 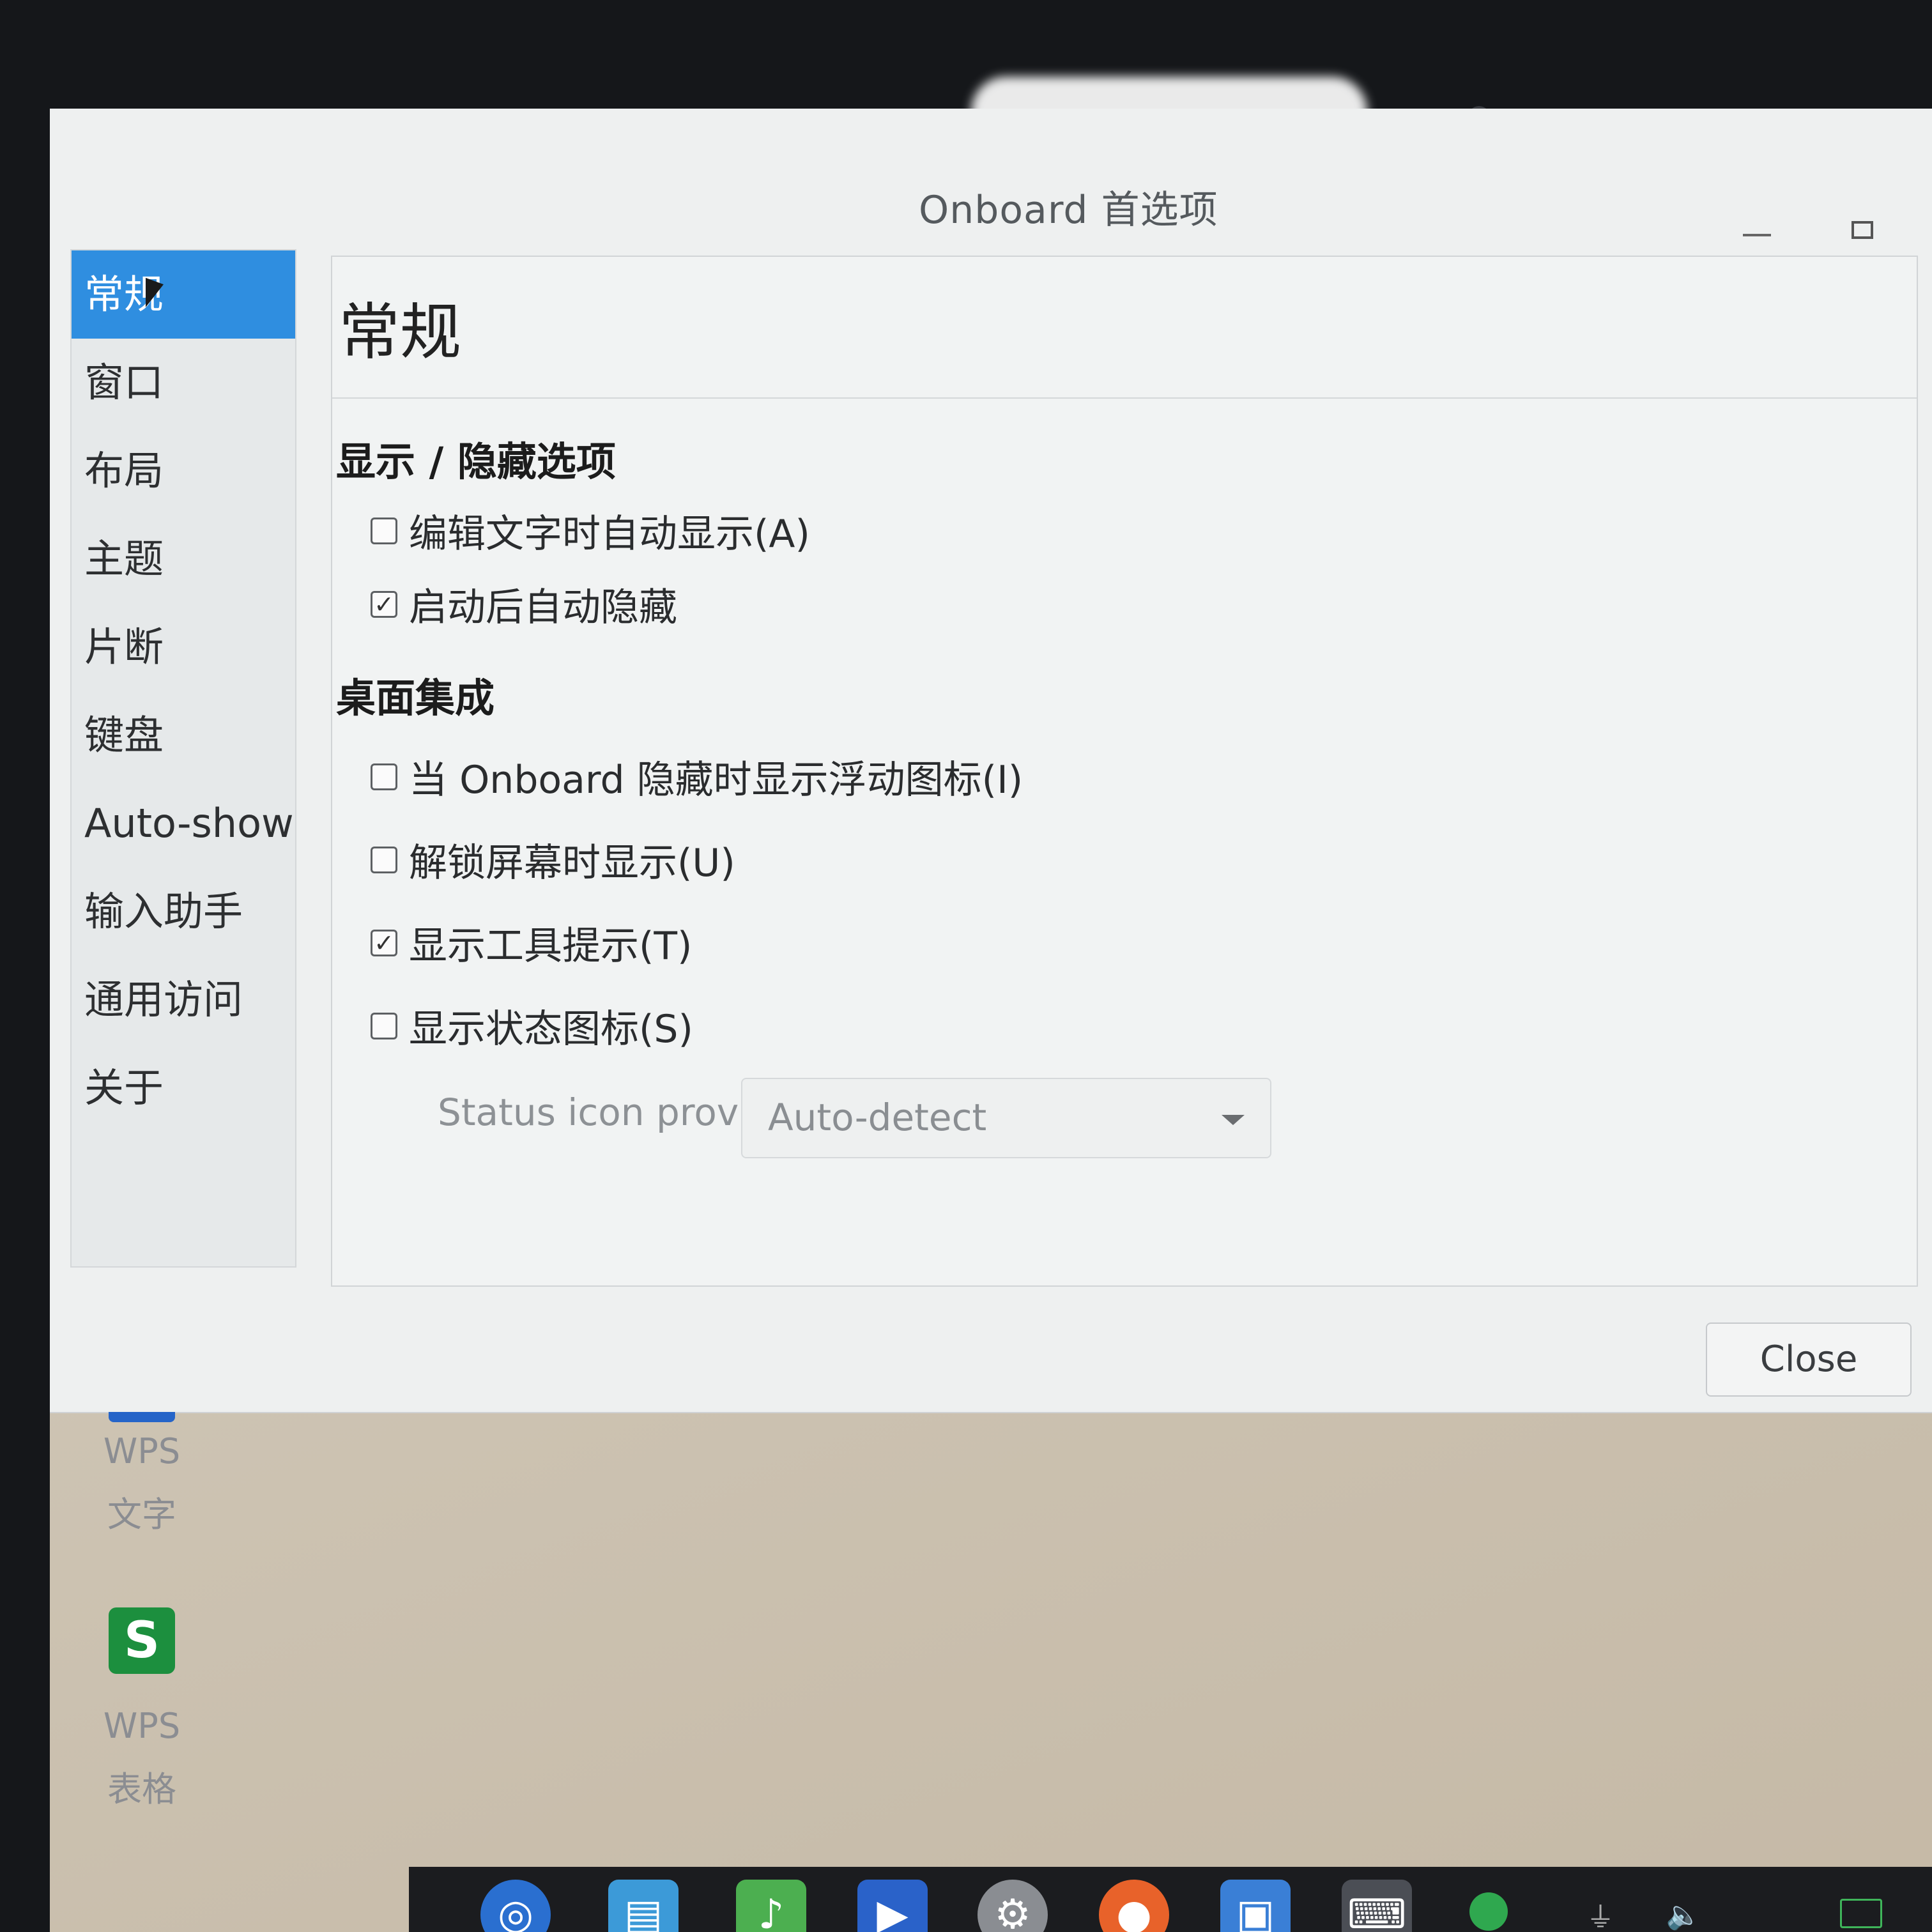 I want to click on minimize-button, so click(x=1757, y=235).